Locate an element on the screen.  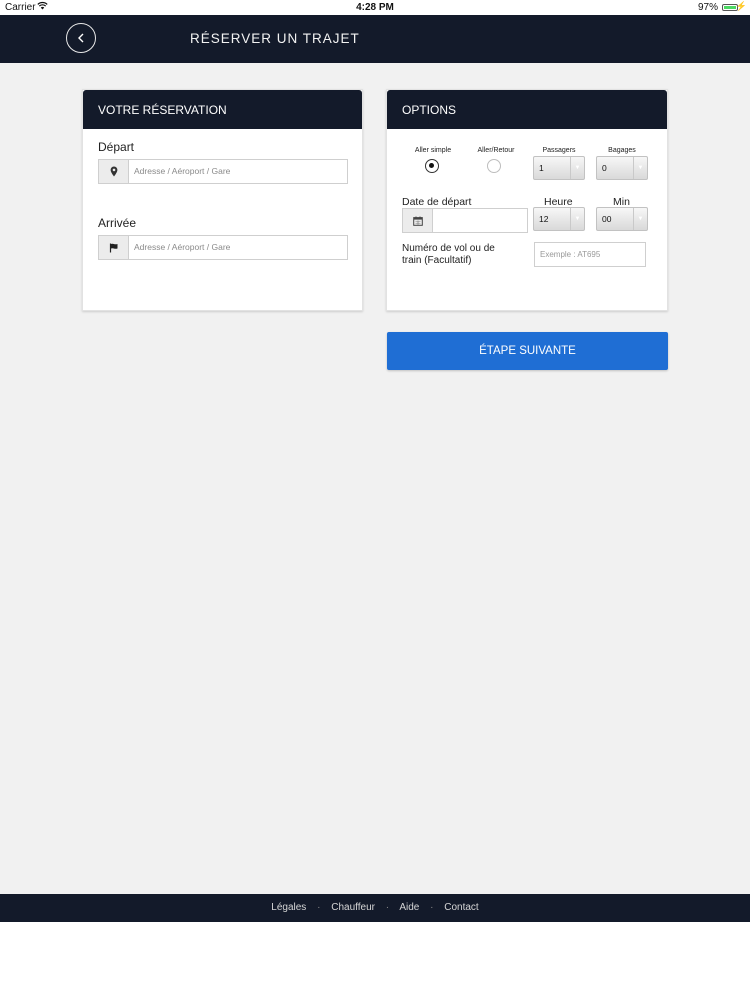
back-button is located at coordinates (81, 38).